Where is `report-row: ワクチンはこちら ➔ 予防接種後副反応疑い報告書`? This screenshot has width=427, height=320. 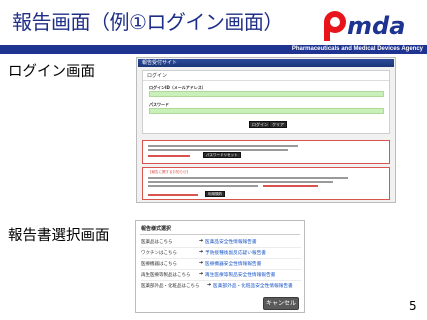
report-row: ワクチンはこちら ➔ 予防接種後副反応疑い報告書 is located at coordinates (221, 254).